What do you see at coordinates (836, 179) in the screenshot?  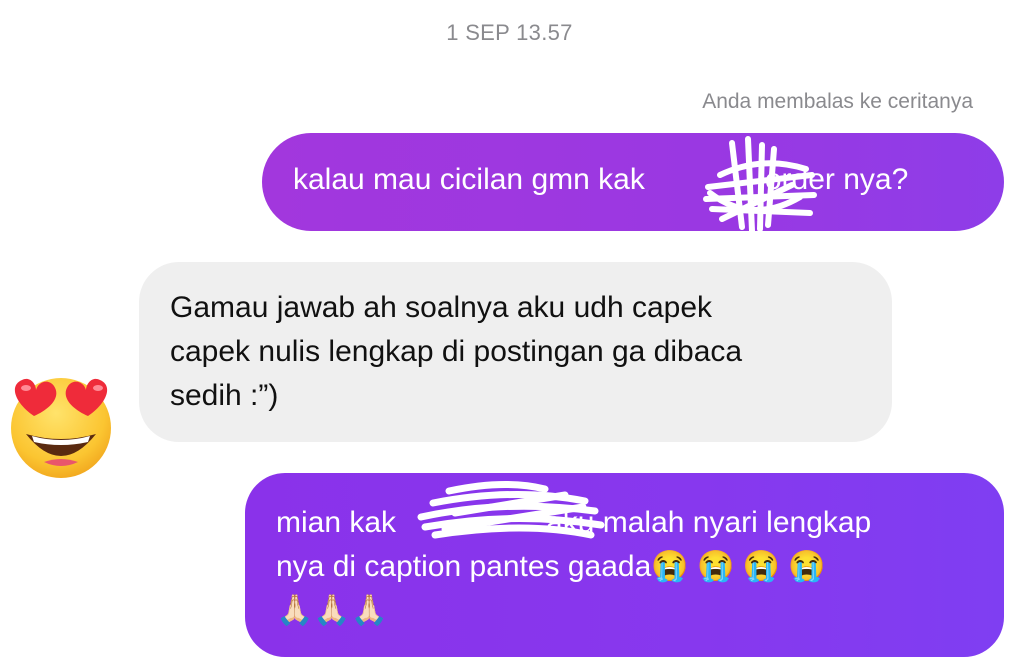 I see `message-text-end: order nya?` at bounding box center [836, 179].